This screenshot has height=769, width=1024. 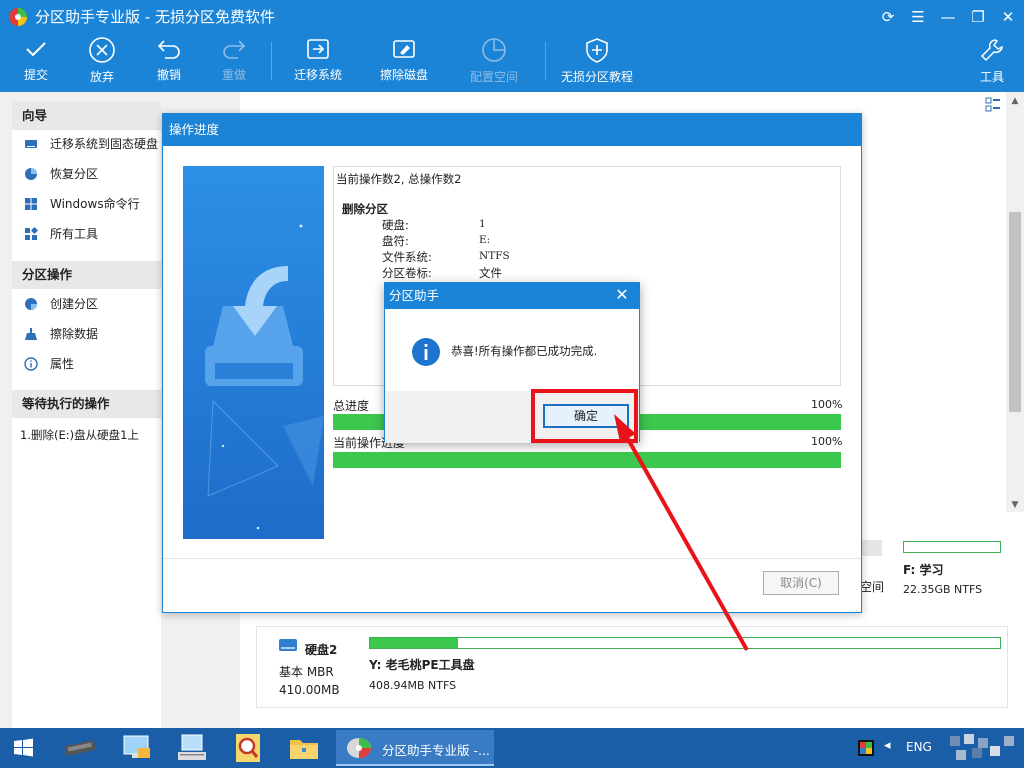 I want to click on close-window-icon: ✕, so click(x=1008, y=17).